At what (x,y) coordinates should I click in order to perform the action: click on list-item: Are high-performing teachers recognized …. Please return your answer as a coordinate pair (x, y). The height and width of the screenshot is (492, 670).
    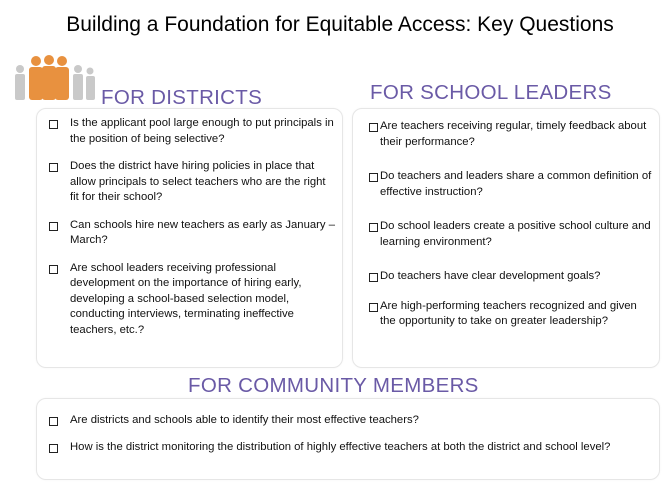
    Looking at the image, I should click on (511, 314).